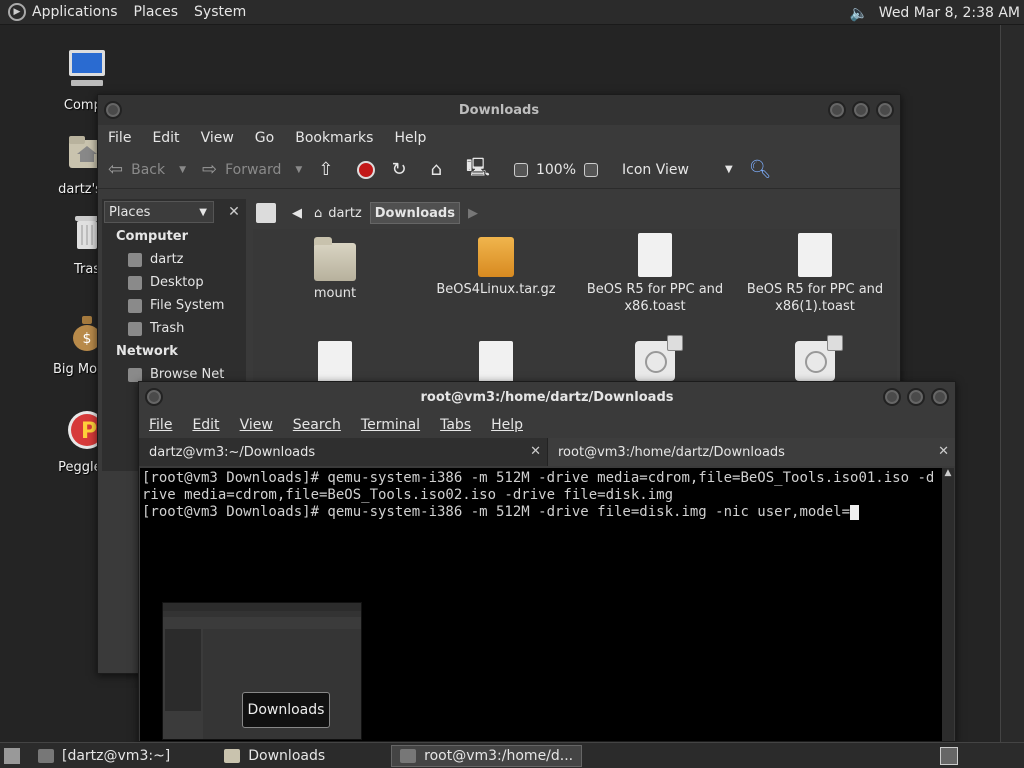  I want to click on path-item-dartz: ⌂ dartz, so click(338, 213).